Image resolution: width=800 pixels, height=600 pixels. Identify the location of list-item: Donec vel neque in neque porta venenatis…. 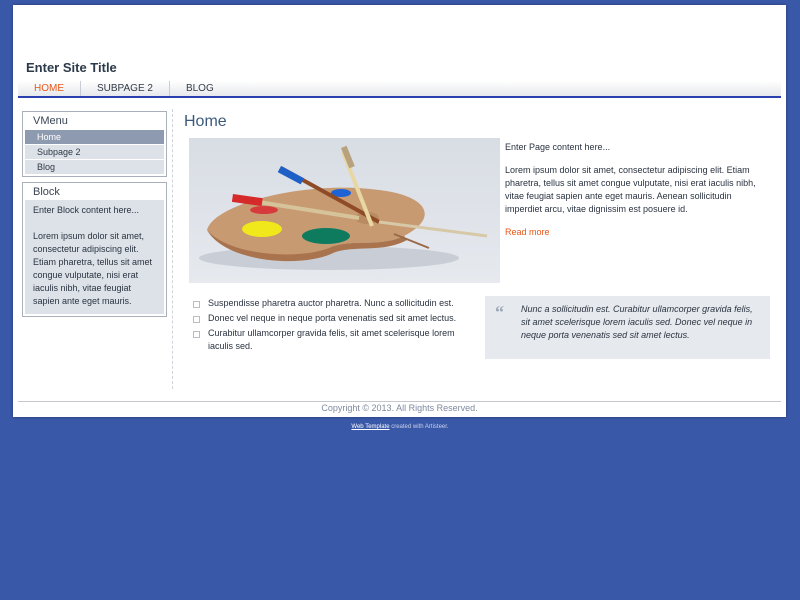
(330, 318).